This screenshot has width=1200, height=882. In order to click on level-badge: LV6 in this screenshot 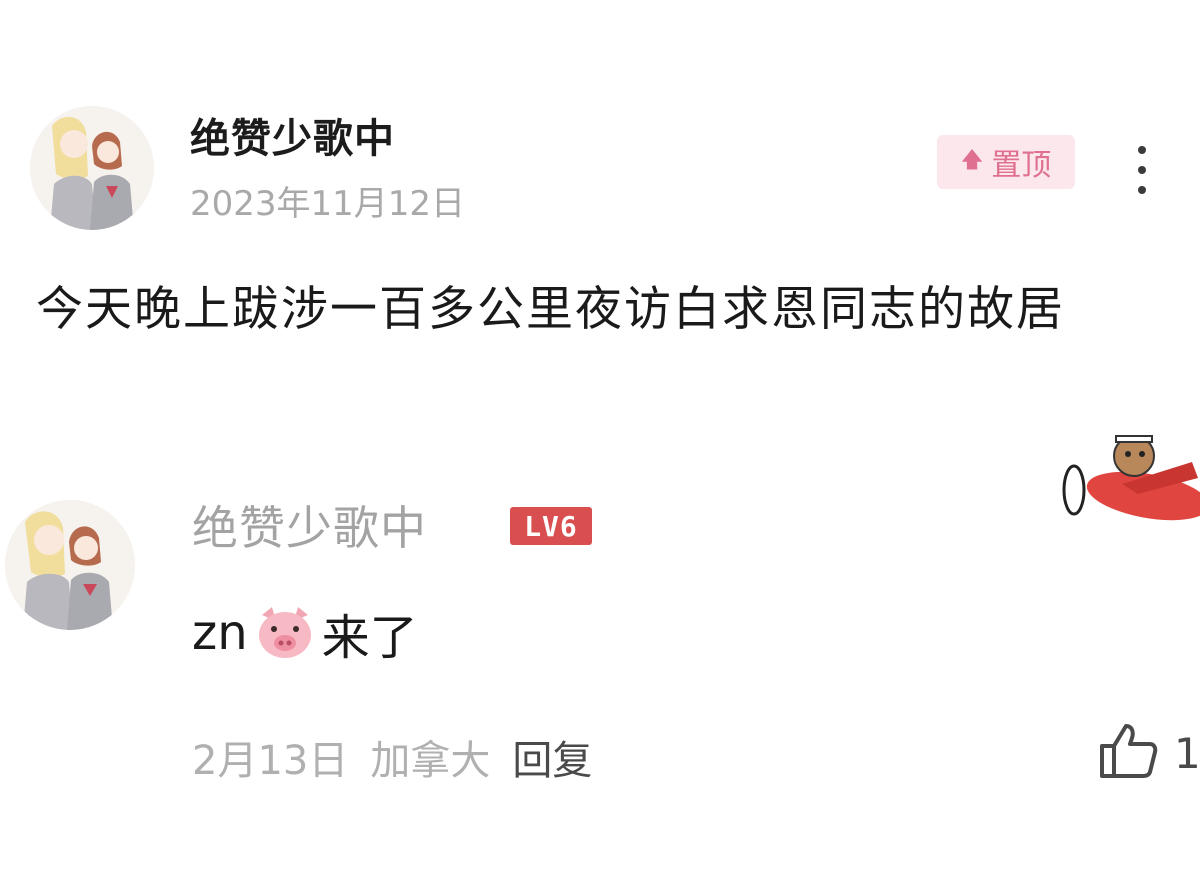, I will do `click(551, 526)`.